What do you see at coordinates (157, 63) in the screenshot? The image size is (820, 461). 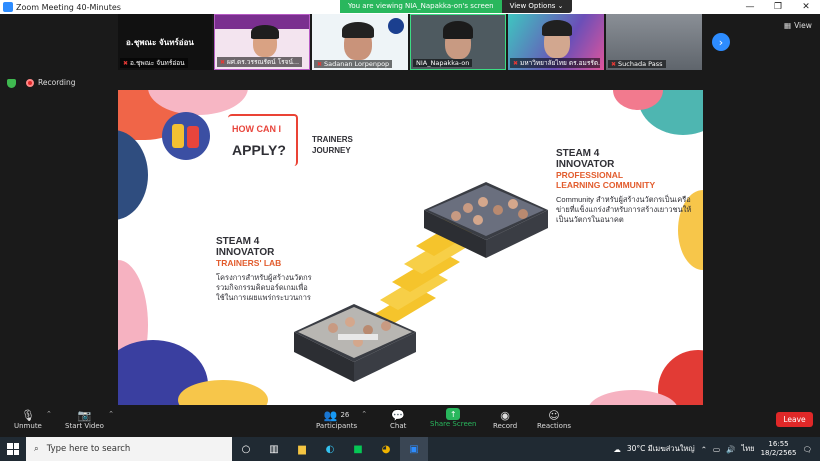 I see `participant-name: อ.ชุพณะ จันทร์อ่อน` at bounding box center [157, 63].